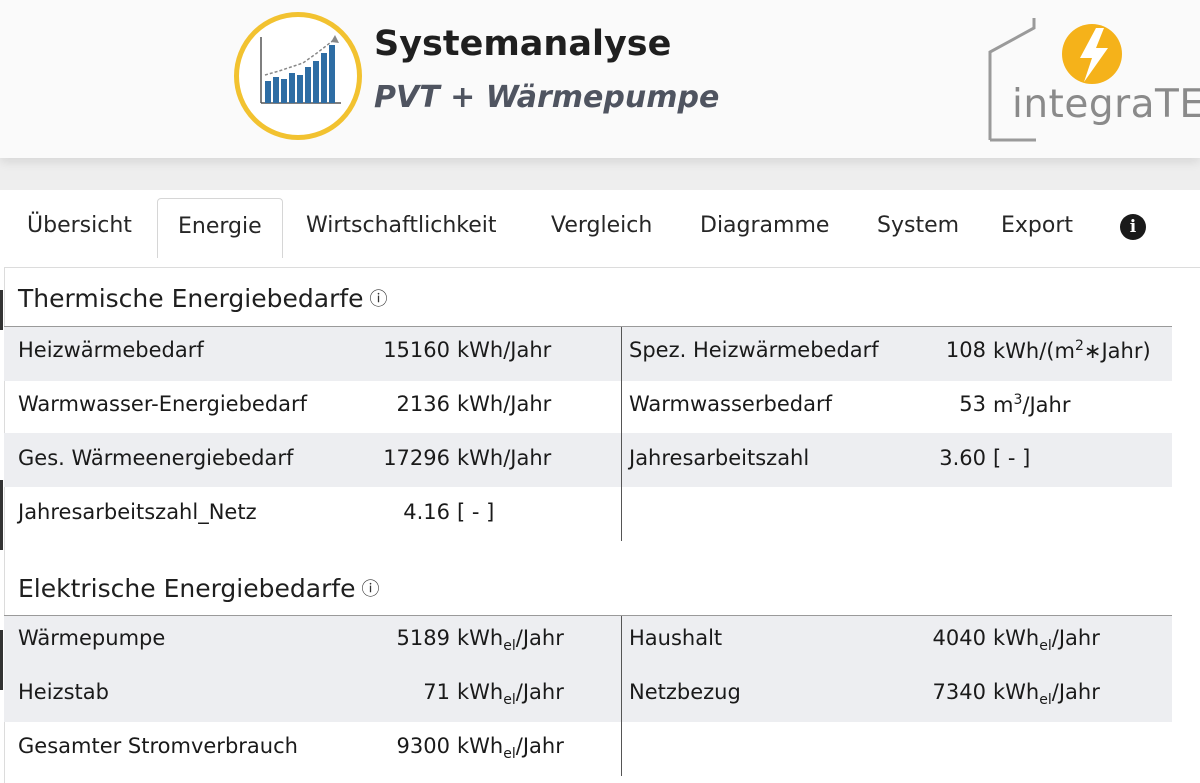 Image resolution: width=1200 pixels, height=783 pixels. Describe the element at coordinates (959, 692) in the screenshot. I see `value-netzbezug: 7340` at that location.